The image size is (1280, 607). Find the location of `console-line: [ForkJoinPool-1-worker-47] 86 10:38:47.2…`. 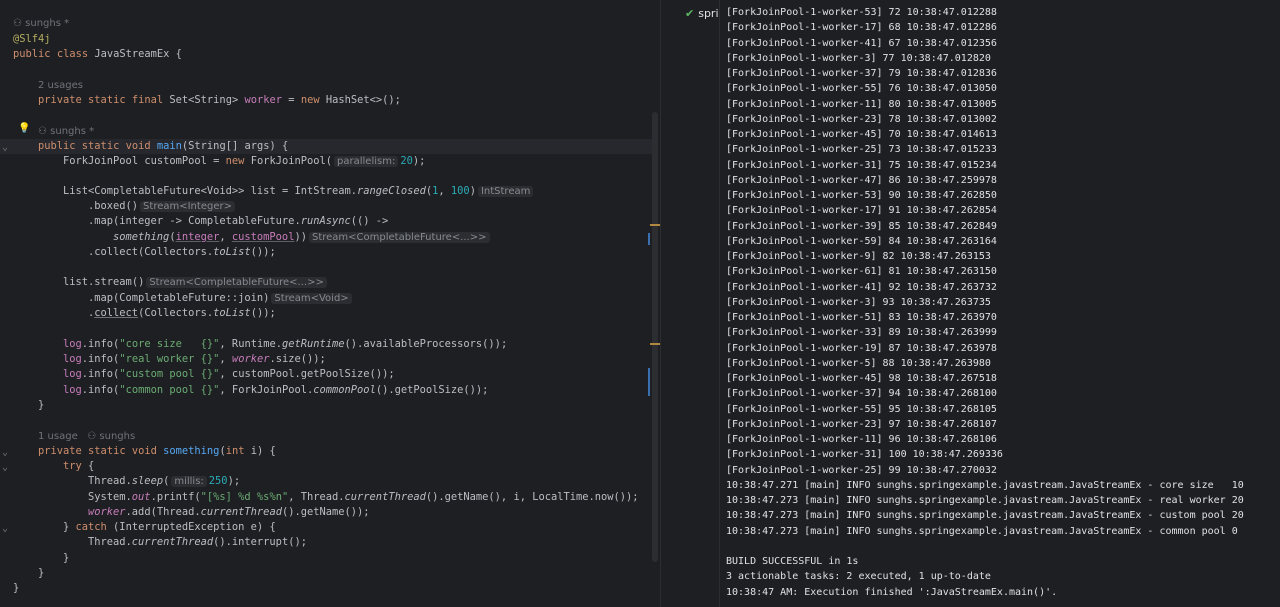

console-line: [ForkJoinPool-1-worker-47] 86 10:38:47.2… is located at coordinates (861, 180).